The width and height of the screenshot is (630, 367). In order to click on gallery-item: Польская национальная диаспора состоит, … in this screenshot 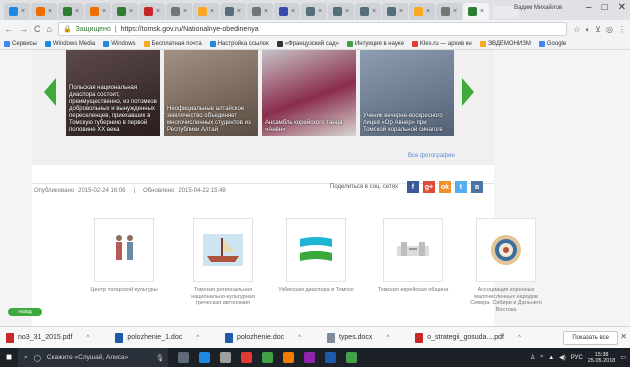, I will do `click(113, 93)`.